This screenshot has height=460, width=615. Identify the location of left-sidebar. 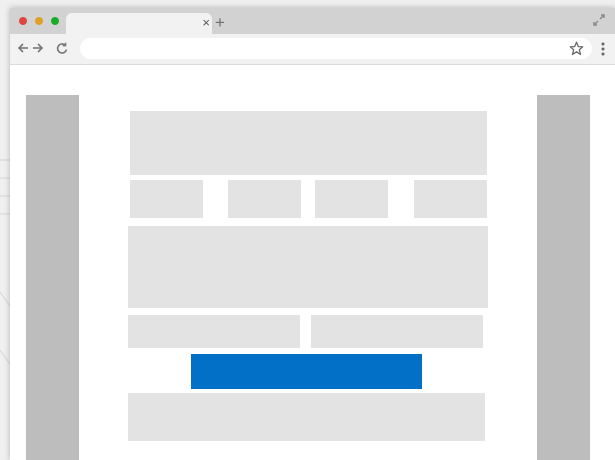
(52, 277).